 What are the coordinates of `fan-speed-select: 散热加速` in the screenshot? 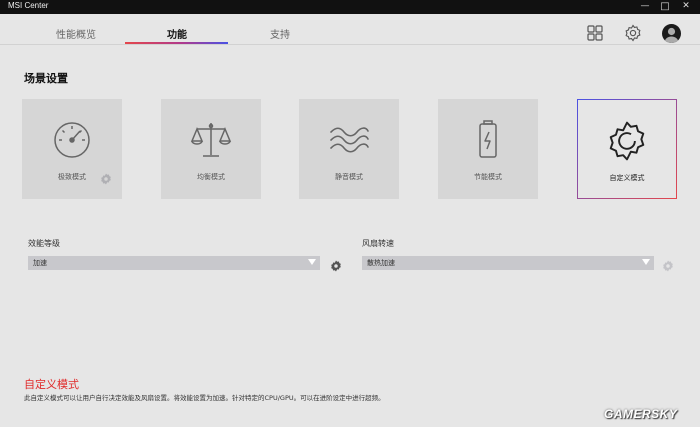 It's located at (508, 263).